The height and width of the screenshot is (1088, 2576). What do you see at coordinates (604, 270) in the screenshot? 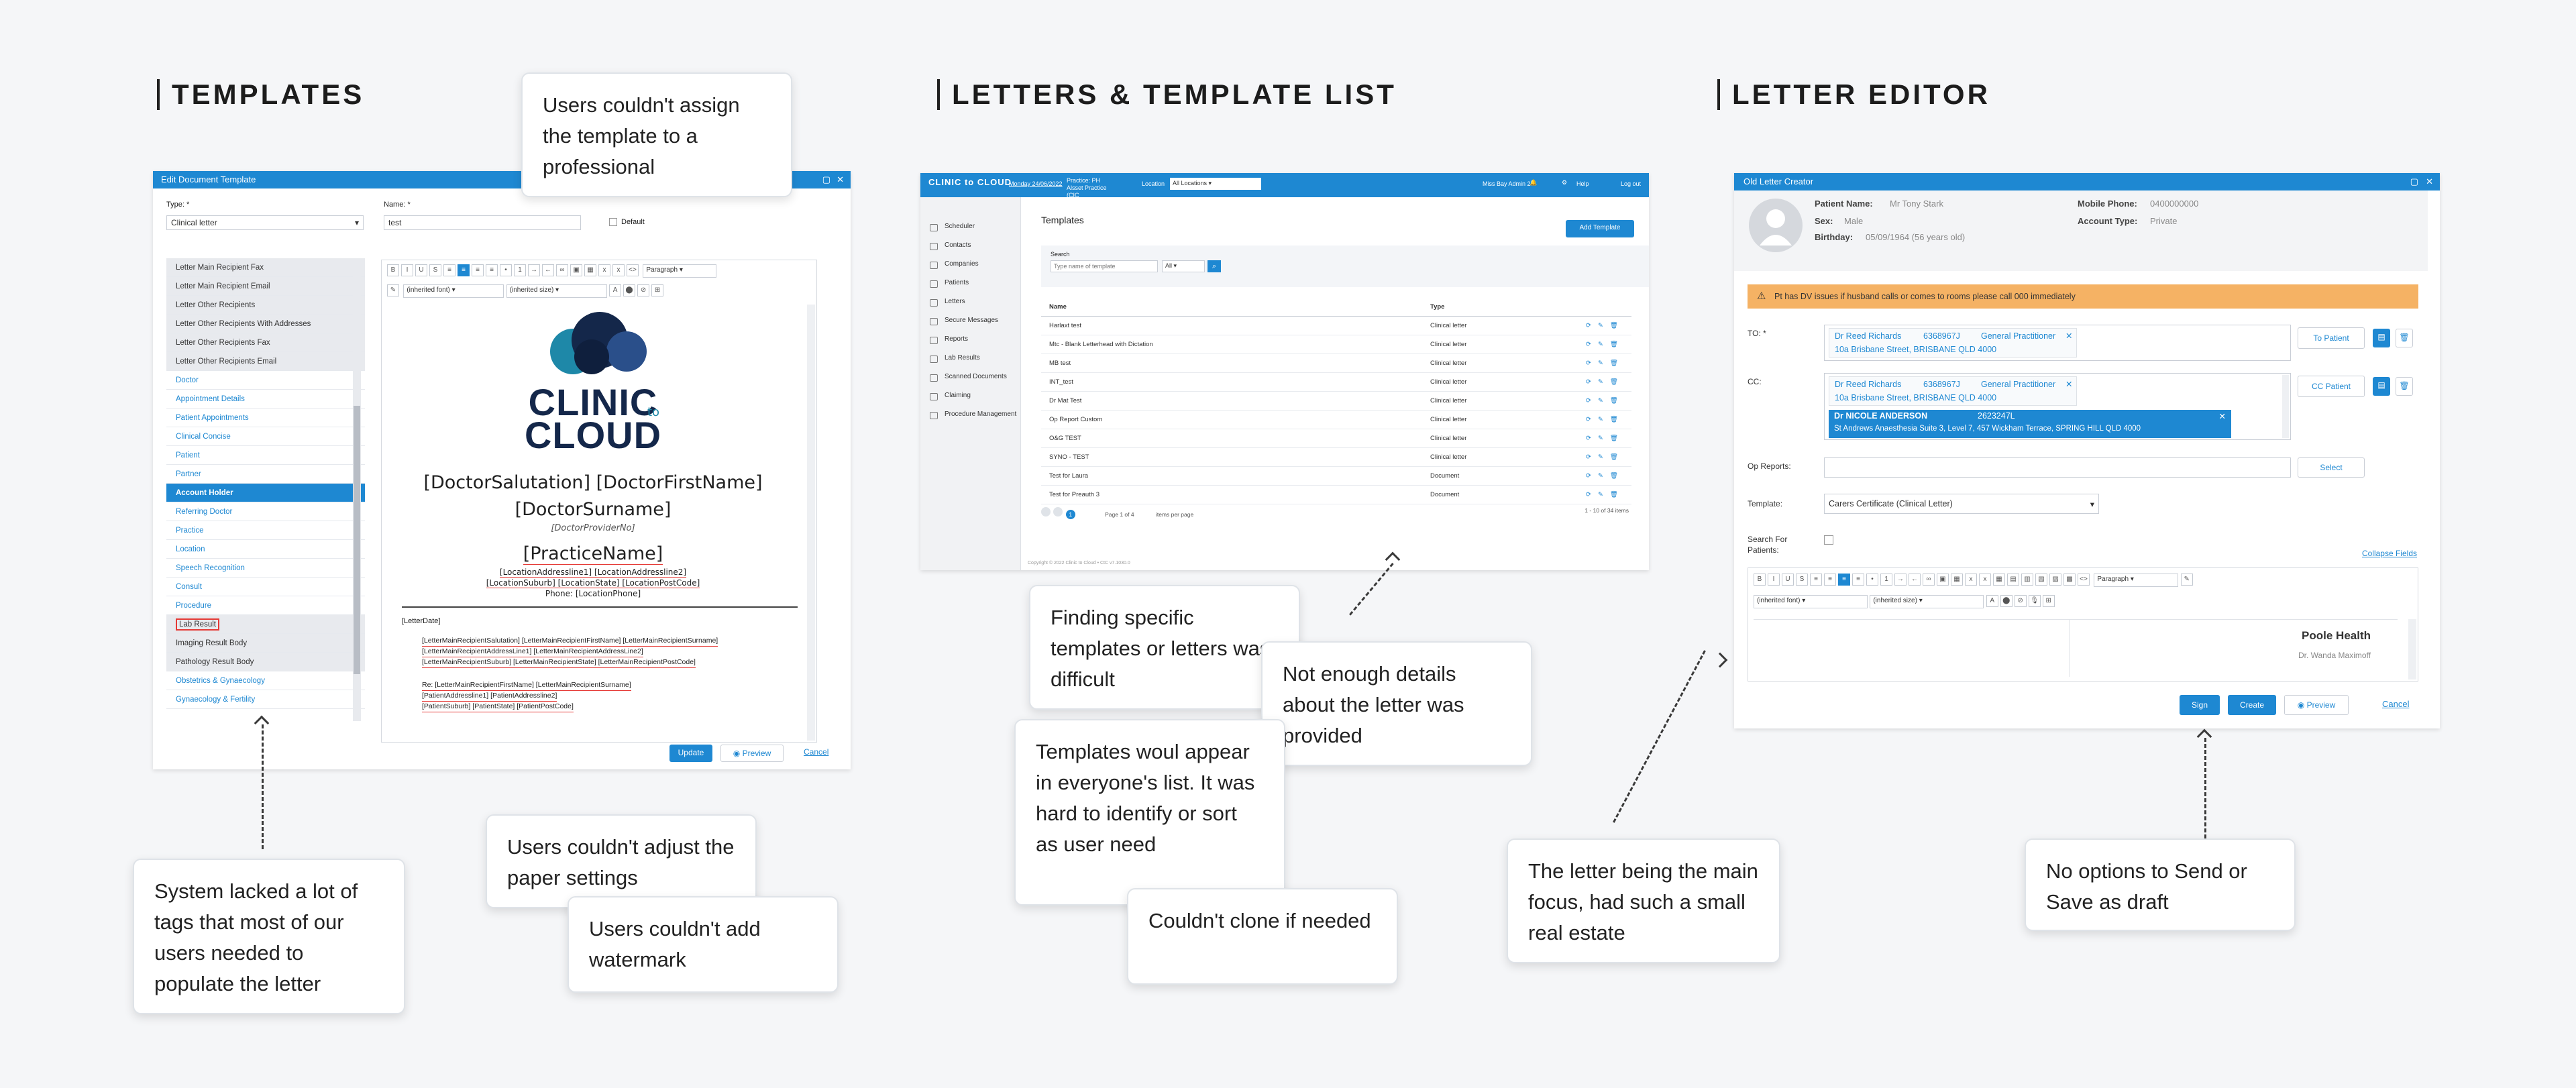
I see `subscript-icon: x` at bounding box center [604, 270].